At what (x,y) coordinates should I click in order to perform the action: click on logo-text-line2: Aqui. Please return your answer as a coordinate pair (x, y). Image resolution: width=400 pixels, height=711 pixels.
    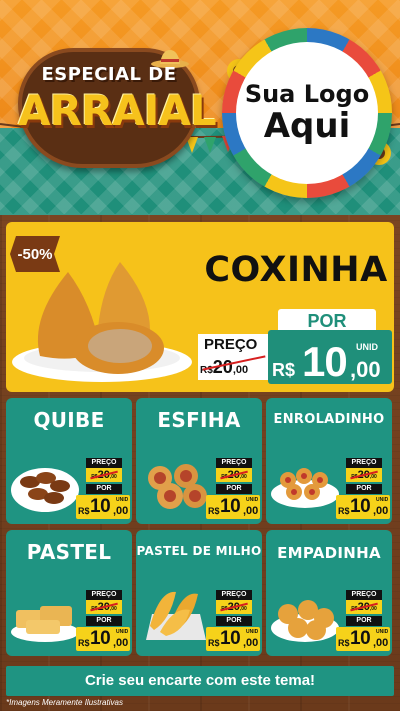
    Looking at the image, I should click on (307, 125).